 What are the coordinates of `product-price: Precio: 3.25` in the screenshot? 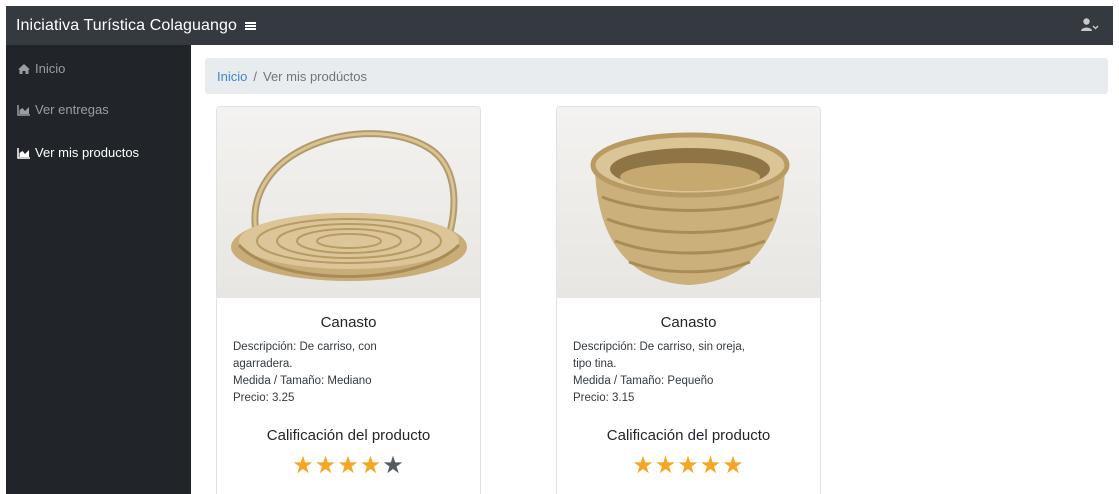 It's located at (264, 398).